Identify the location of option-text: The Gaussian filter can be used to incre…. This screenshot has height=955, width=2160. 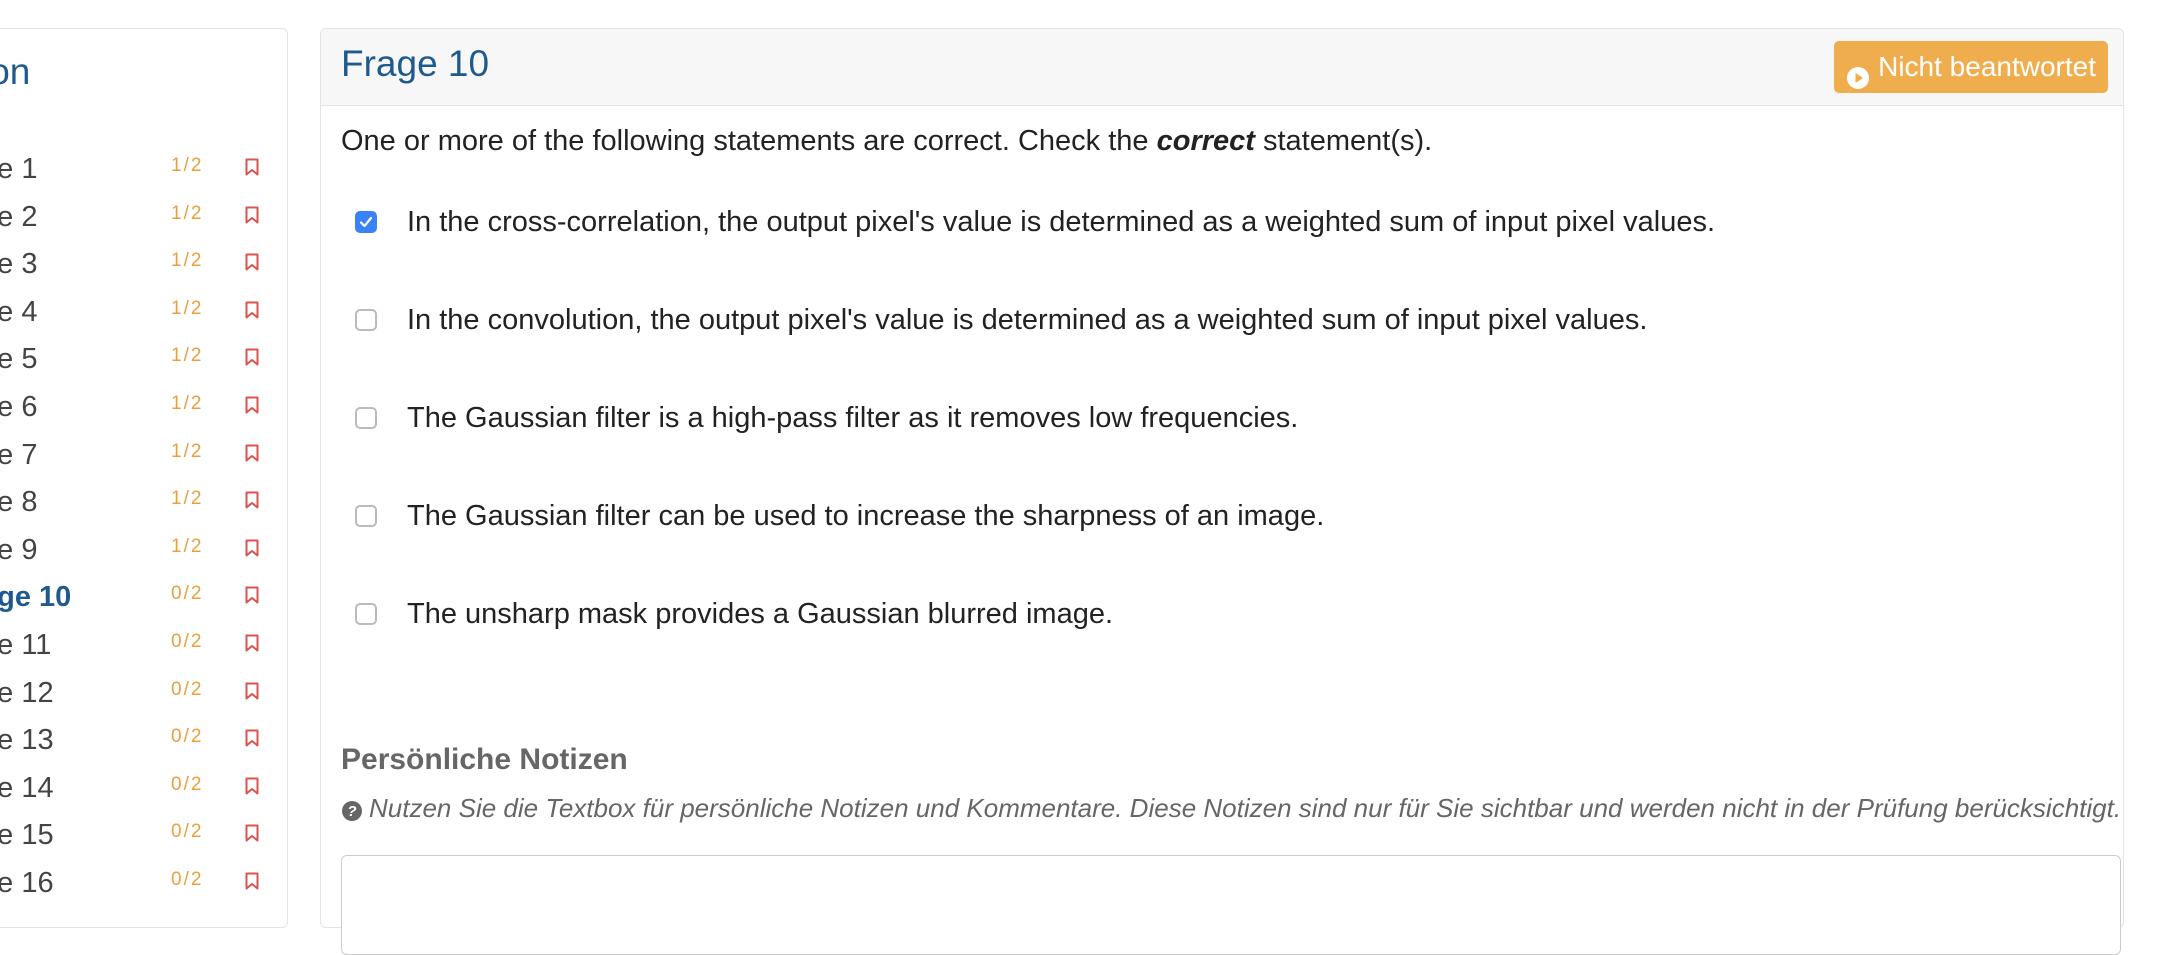
(866, 516).